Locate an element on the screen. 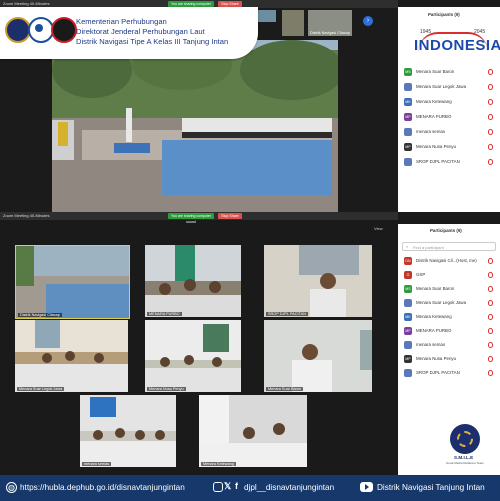  video-tile: Menara Suar Legok Jawa is located at coordinates (71, 356).